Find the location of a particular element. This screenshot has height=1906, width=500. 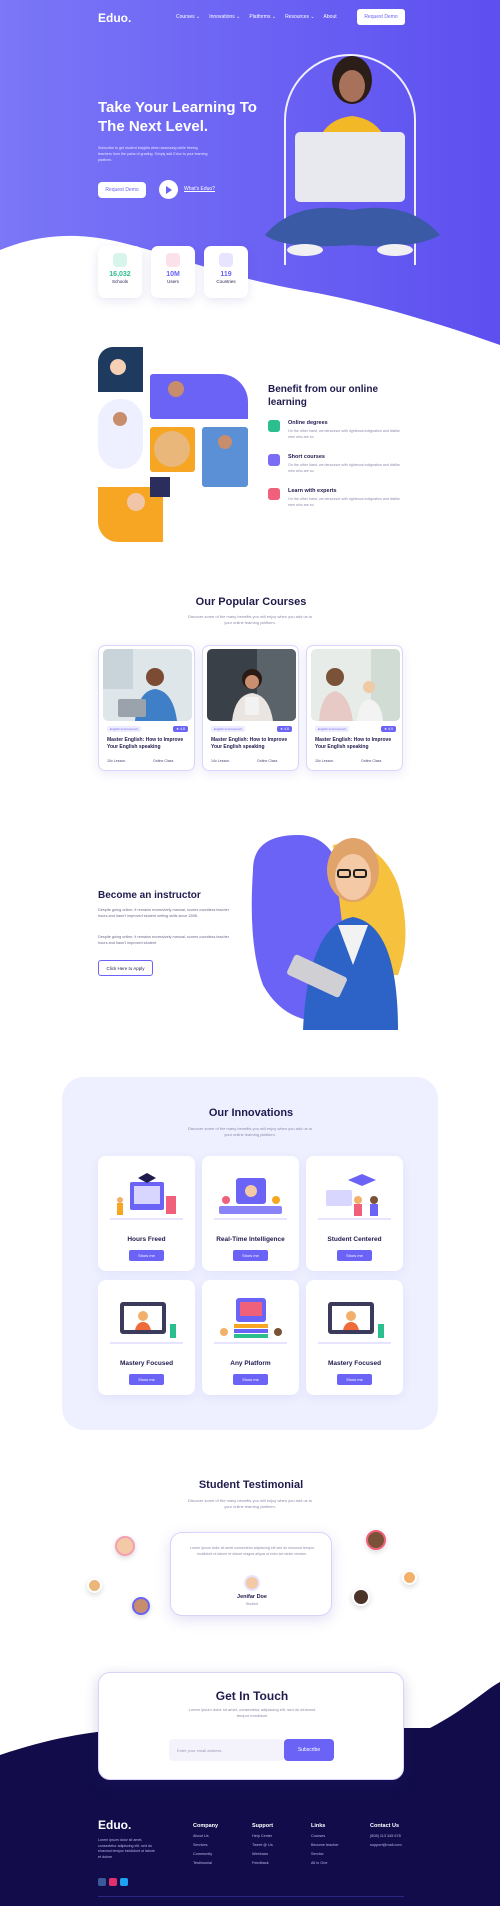

stat-label: Schools is located at coordinates (119, 281).